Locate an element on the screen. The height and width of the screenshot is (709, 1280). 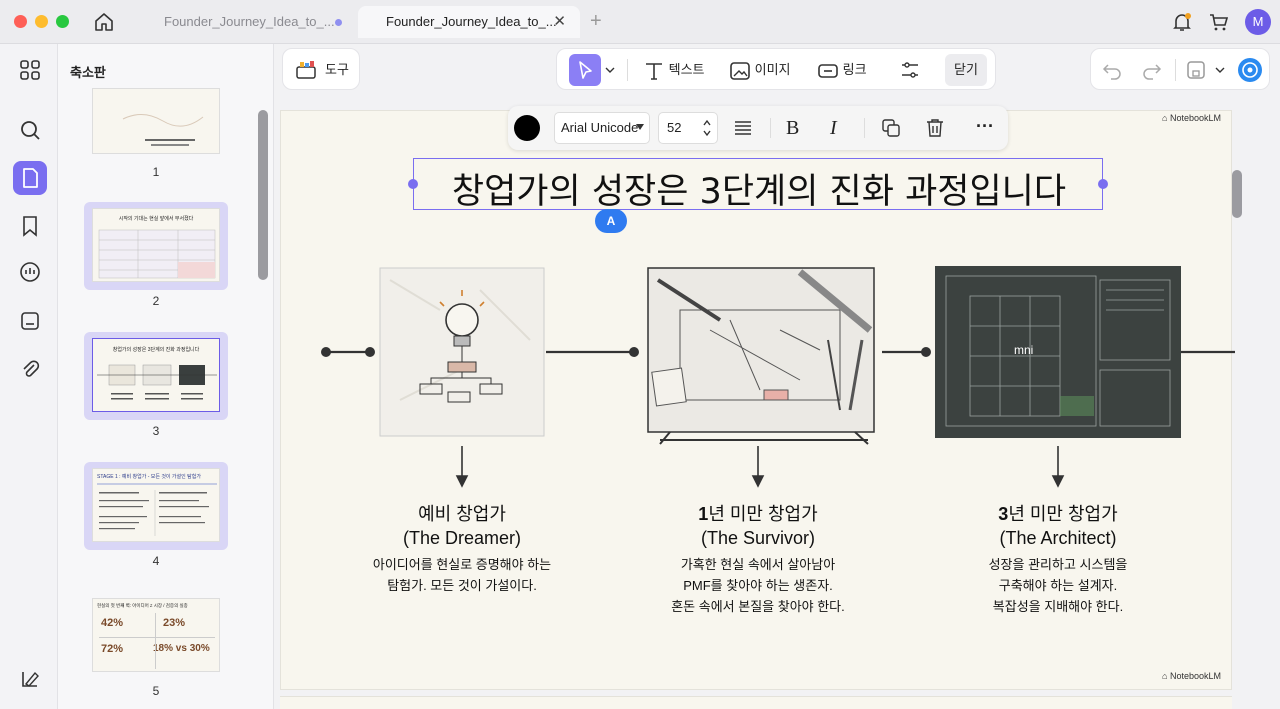
save-icon is located at coordinates (1196, 70).